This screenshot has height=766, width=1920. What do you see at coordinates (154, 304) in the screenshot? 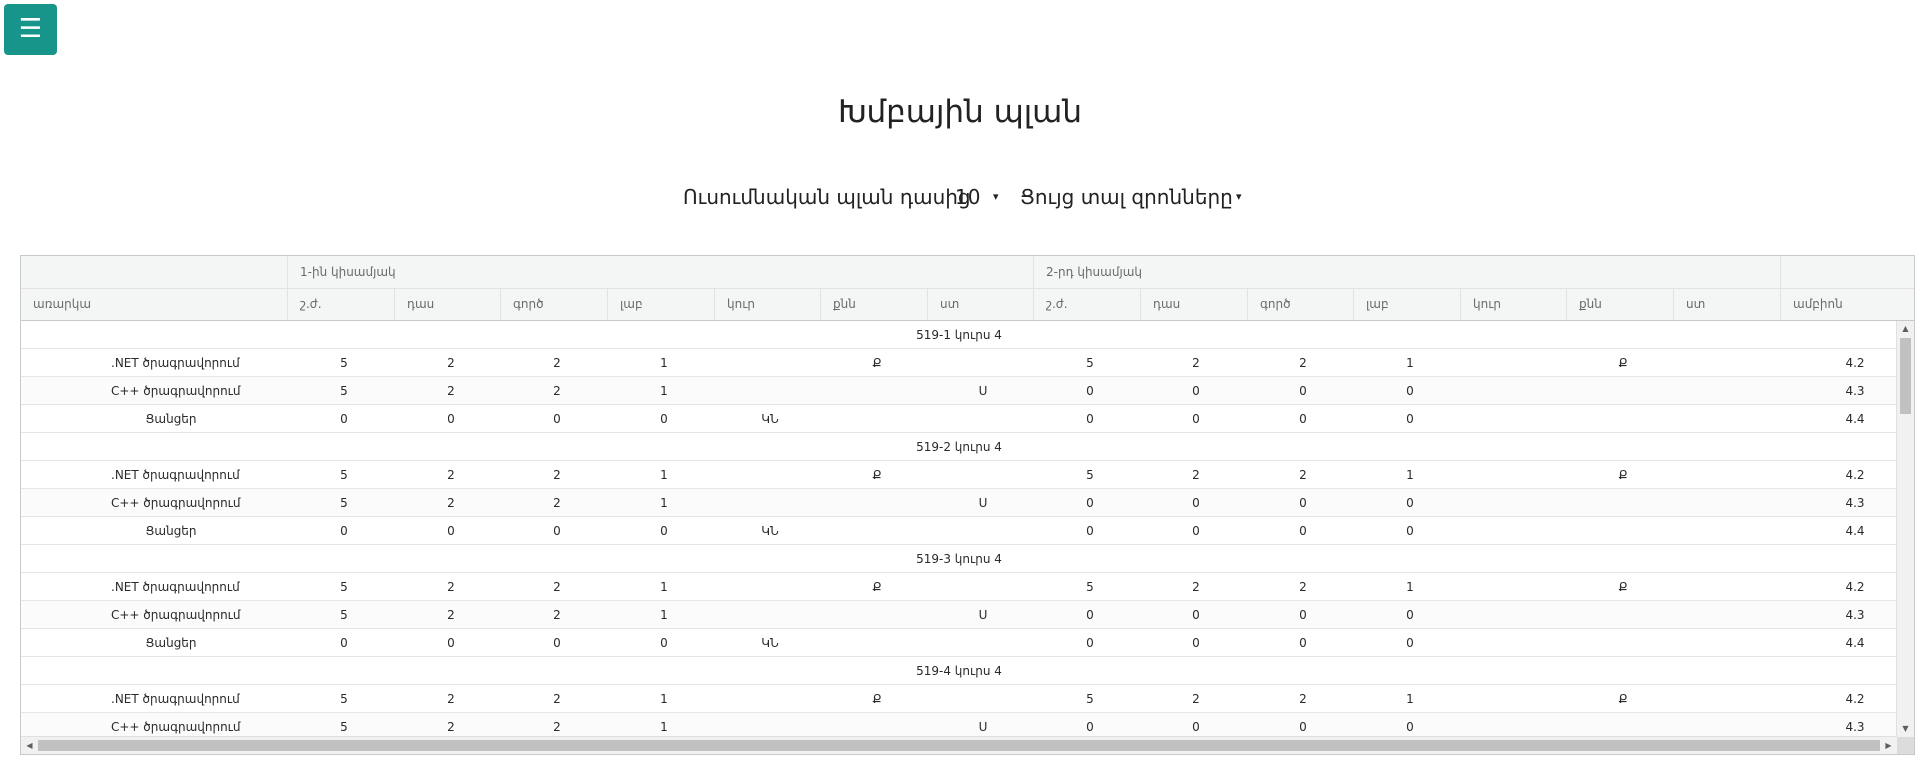
I see `column-header-0: առարկա` at bounding box center [154, 304].